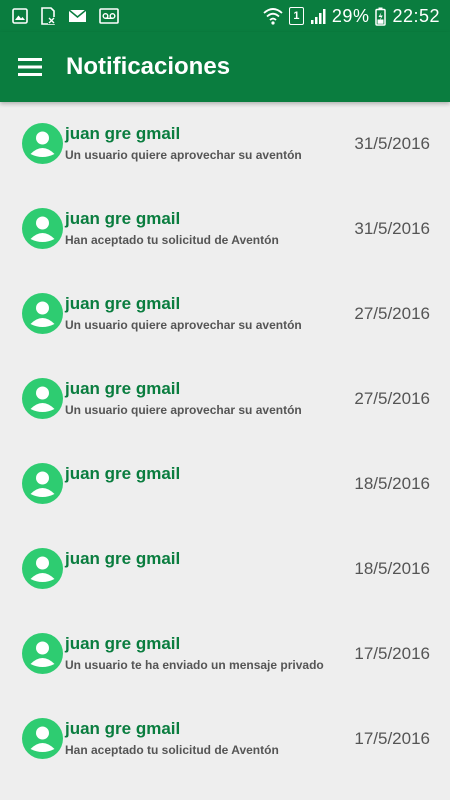 The height and width of the screenshot is (800, 450). Describe the element at coordinates (296, 16) in the screenshot. I see `sim-icon: 1` at that location.